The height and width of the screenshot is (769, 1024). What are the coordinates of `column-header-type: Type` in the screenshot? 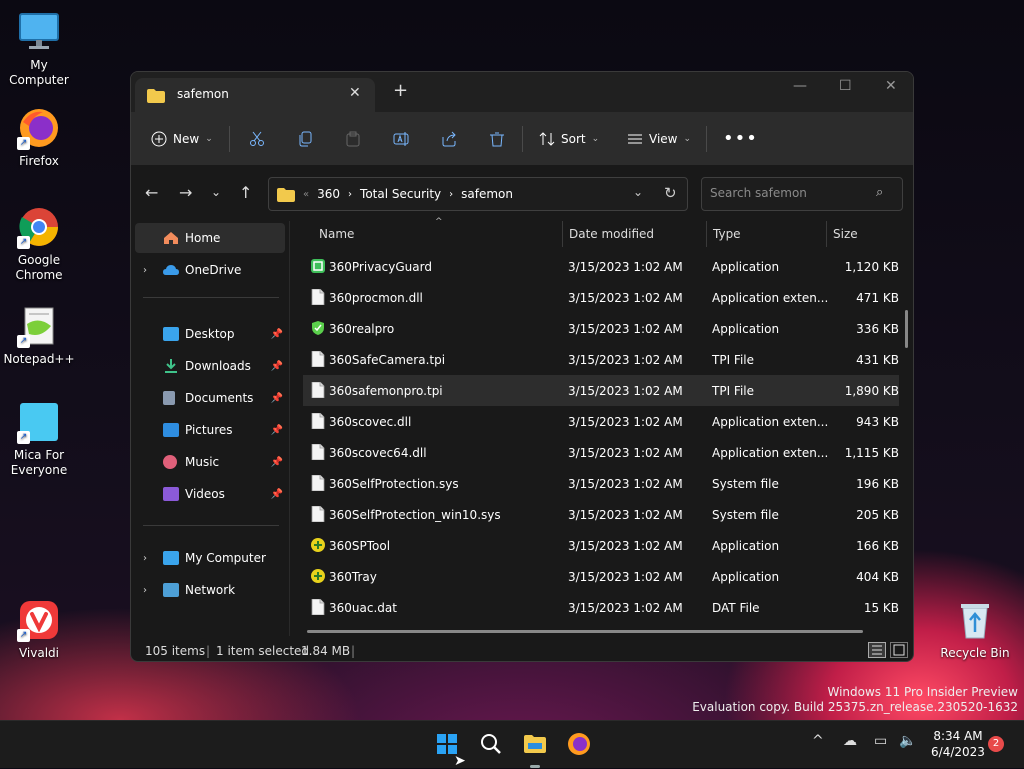 It's located at (767, 234).